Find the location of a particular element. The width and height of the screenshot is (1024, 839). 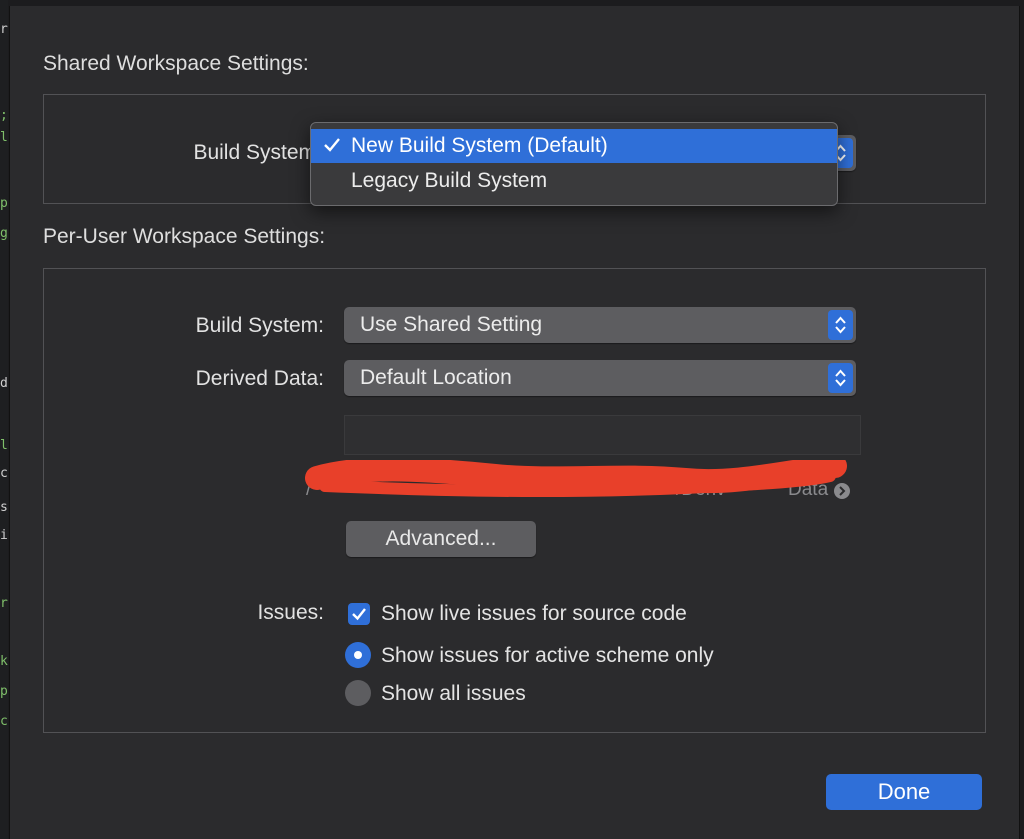

active-scheme-radio is located at coordinates (358, 655).